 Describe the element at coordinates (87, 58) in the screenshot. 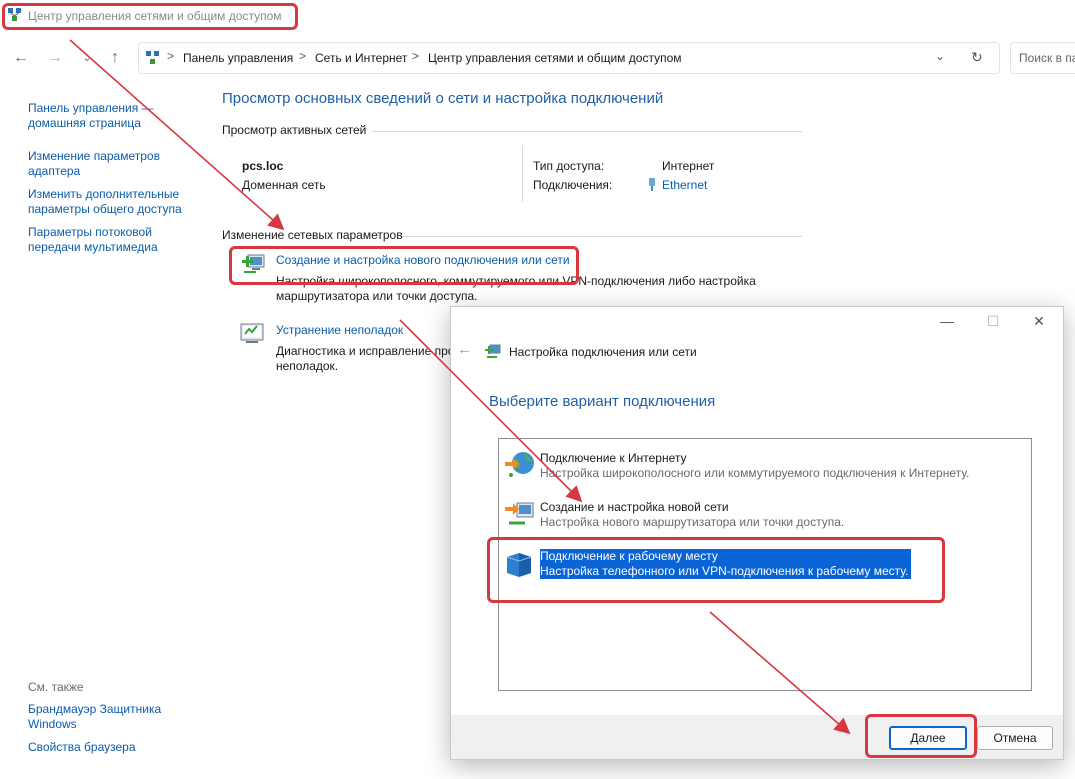

I see `chevron-down-icon: ⌄` at that location.